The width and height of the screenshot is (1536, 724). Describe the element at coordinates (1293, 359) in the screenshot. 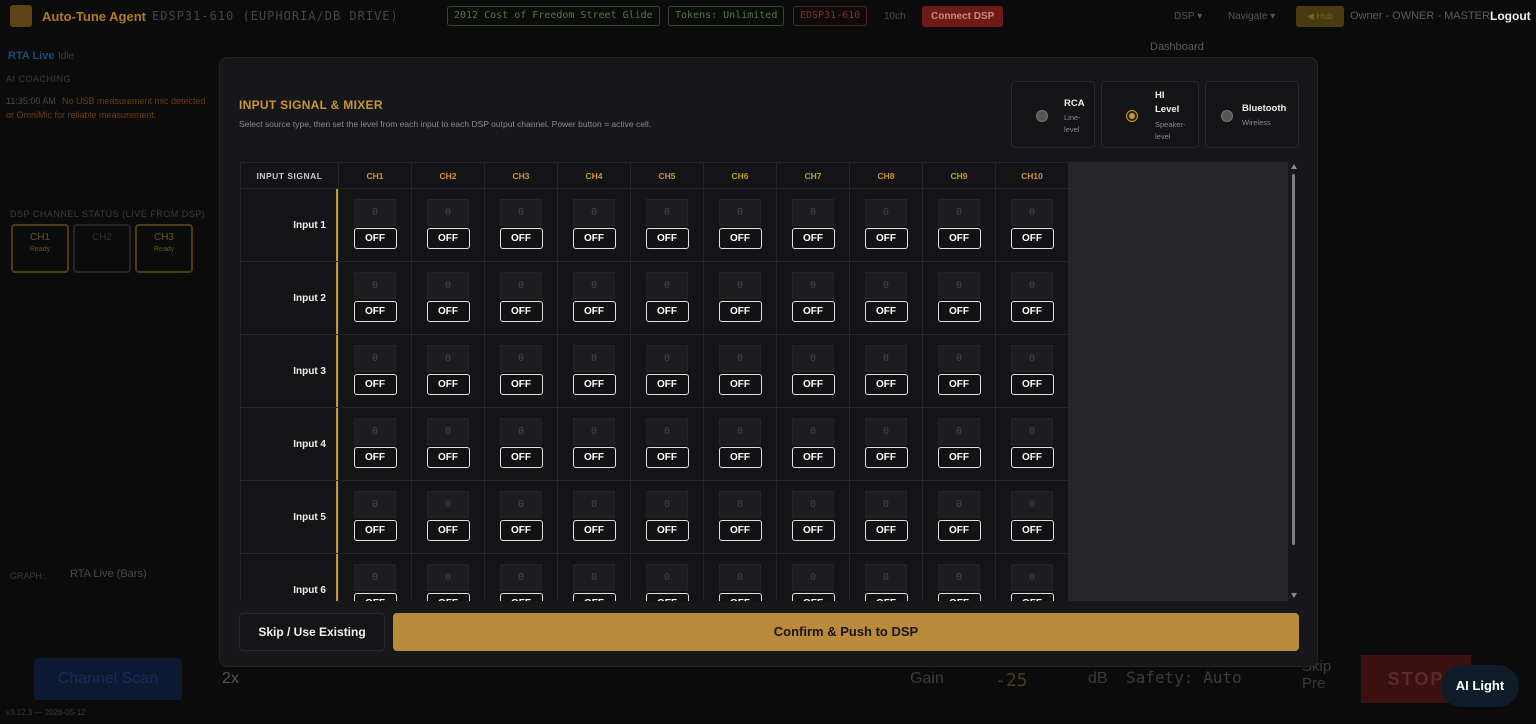

I see `scrollbar-thumb` at that location.